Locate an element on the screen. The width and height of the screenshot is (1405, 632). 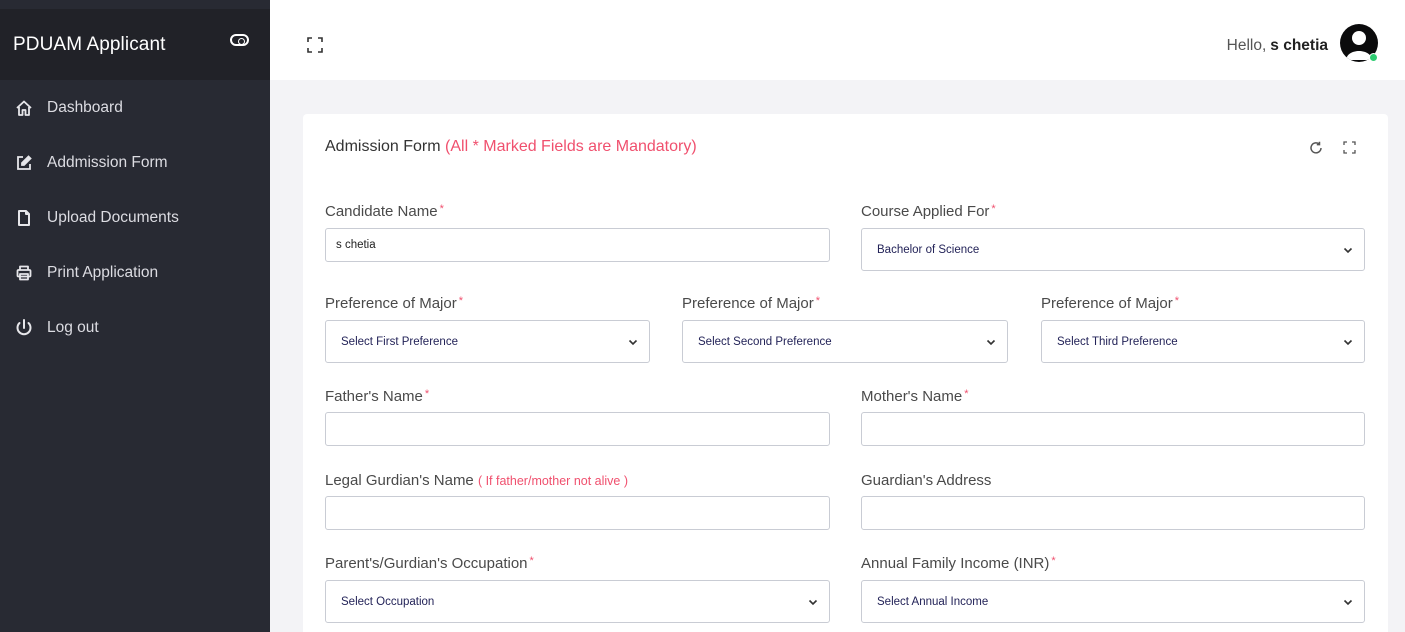
course-label-text: Course Applied For is located at coordinates (925, 211).